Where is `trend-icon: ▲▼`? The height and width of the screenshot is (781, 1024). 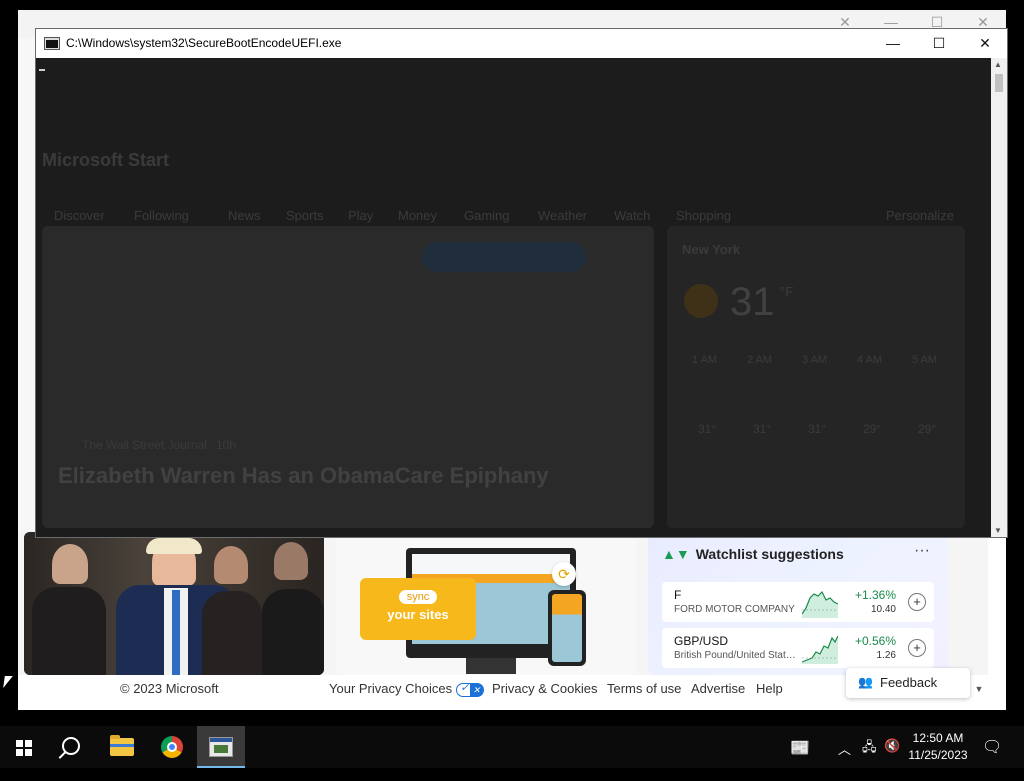 trend-icon: ▲▼ is located at coordinates (676, 554).